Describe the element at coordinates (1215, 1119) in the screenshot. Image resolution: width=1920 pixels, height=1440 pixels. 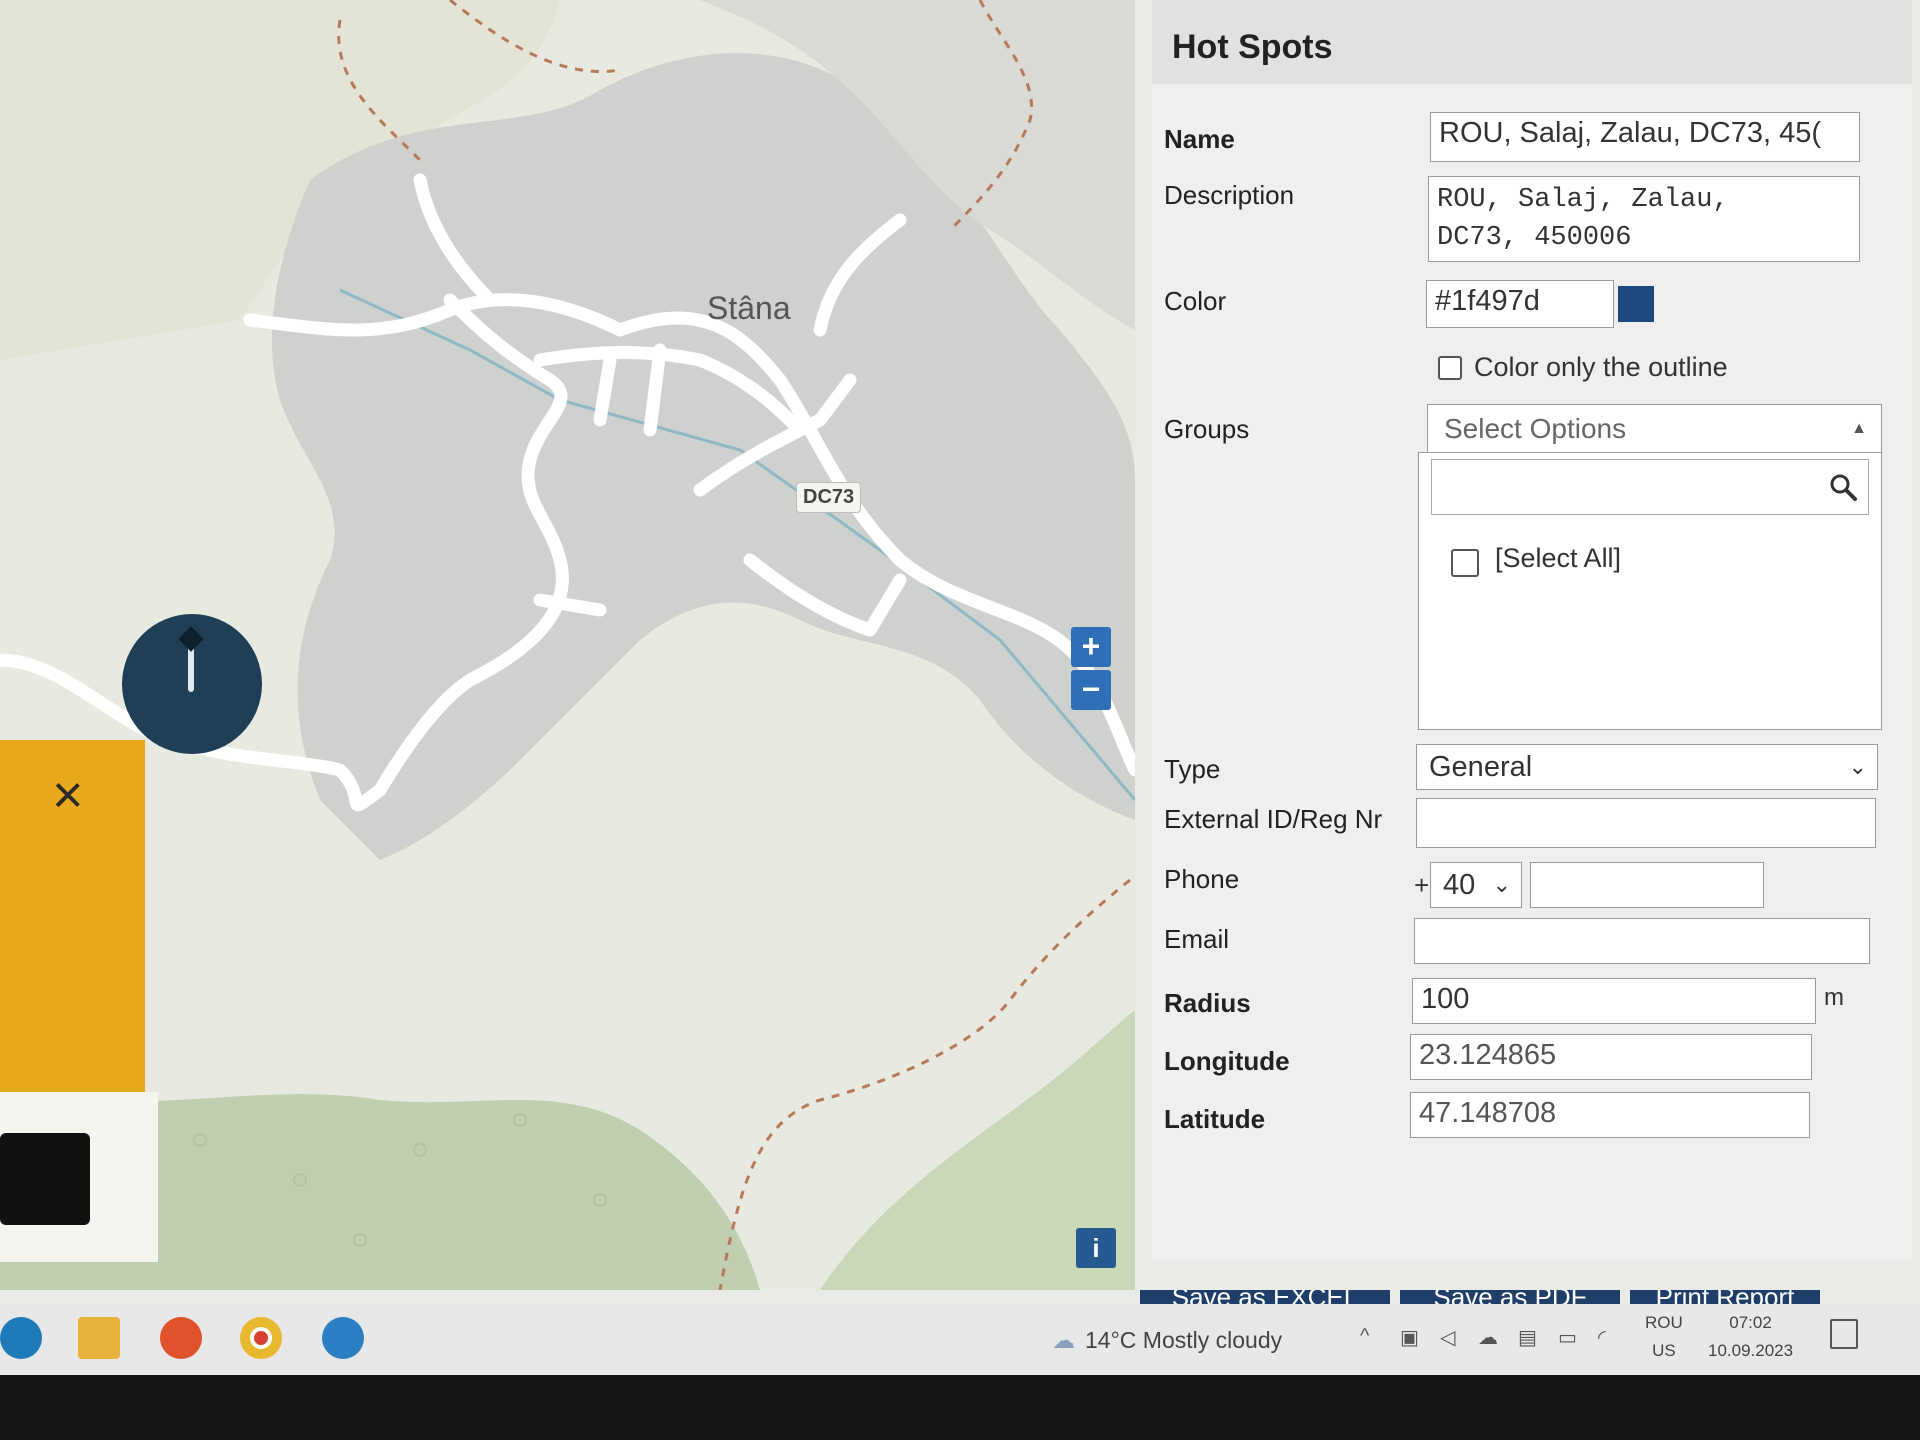
I see `latitude-label: Latitude` at that location.